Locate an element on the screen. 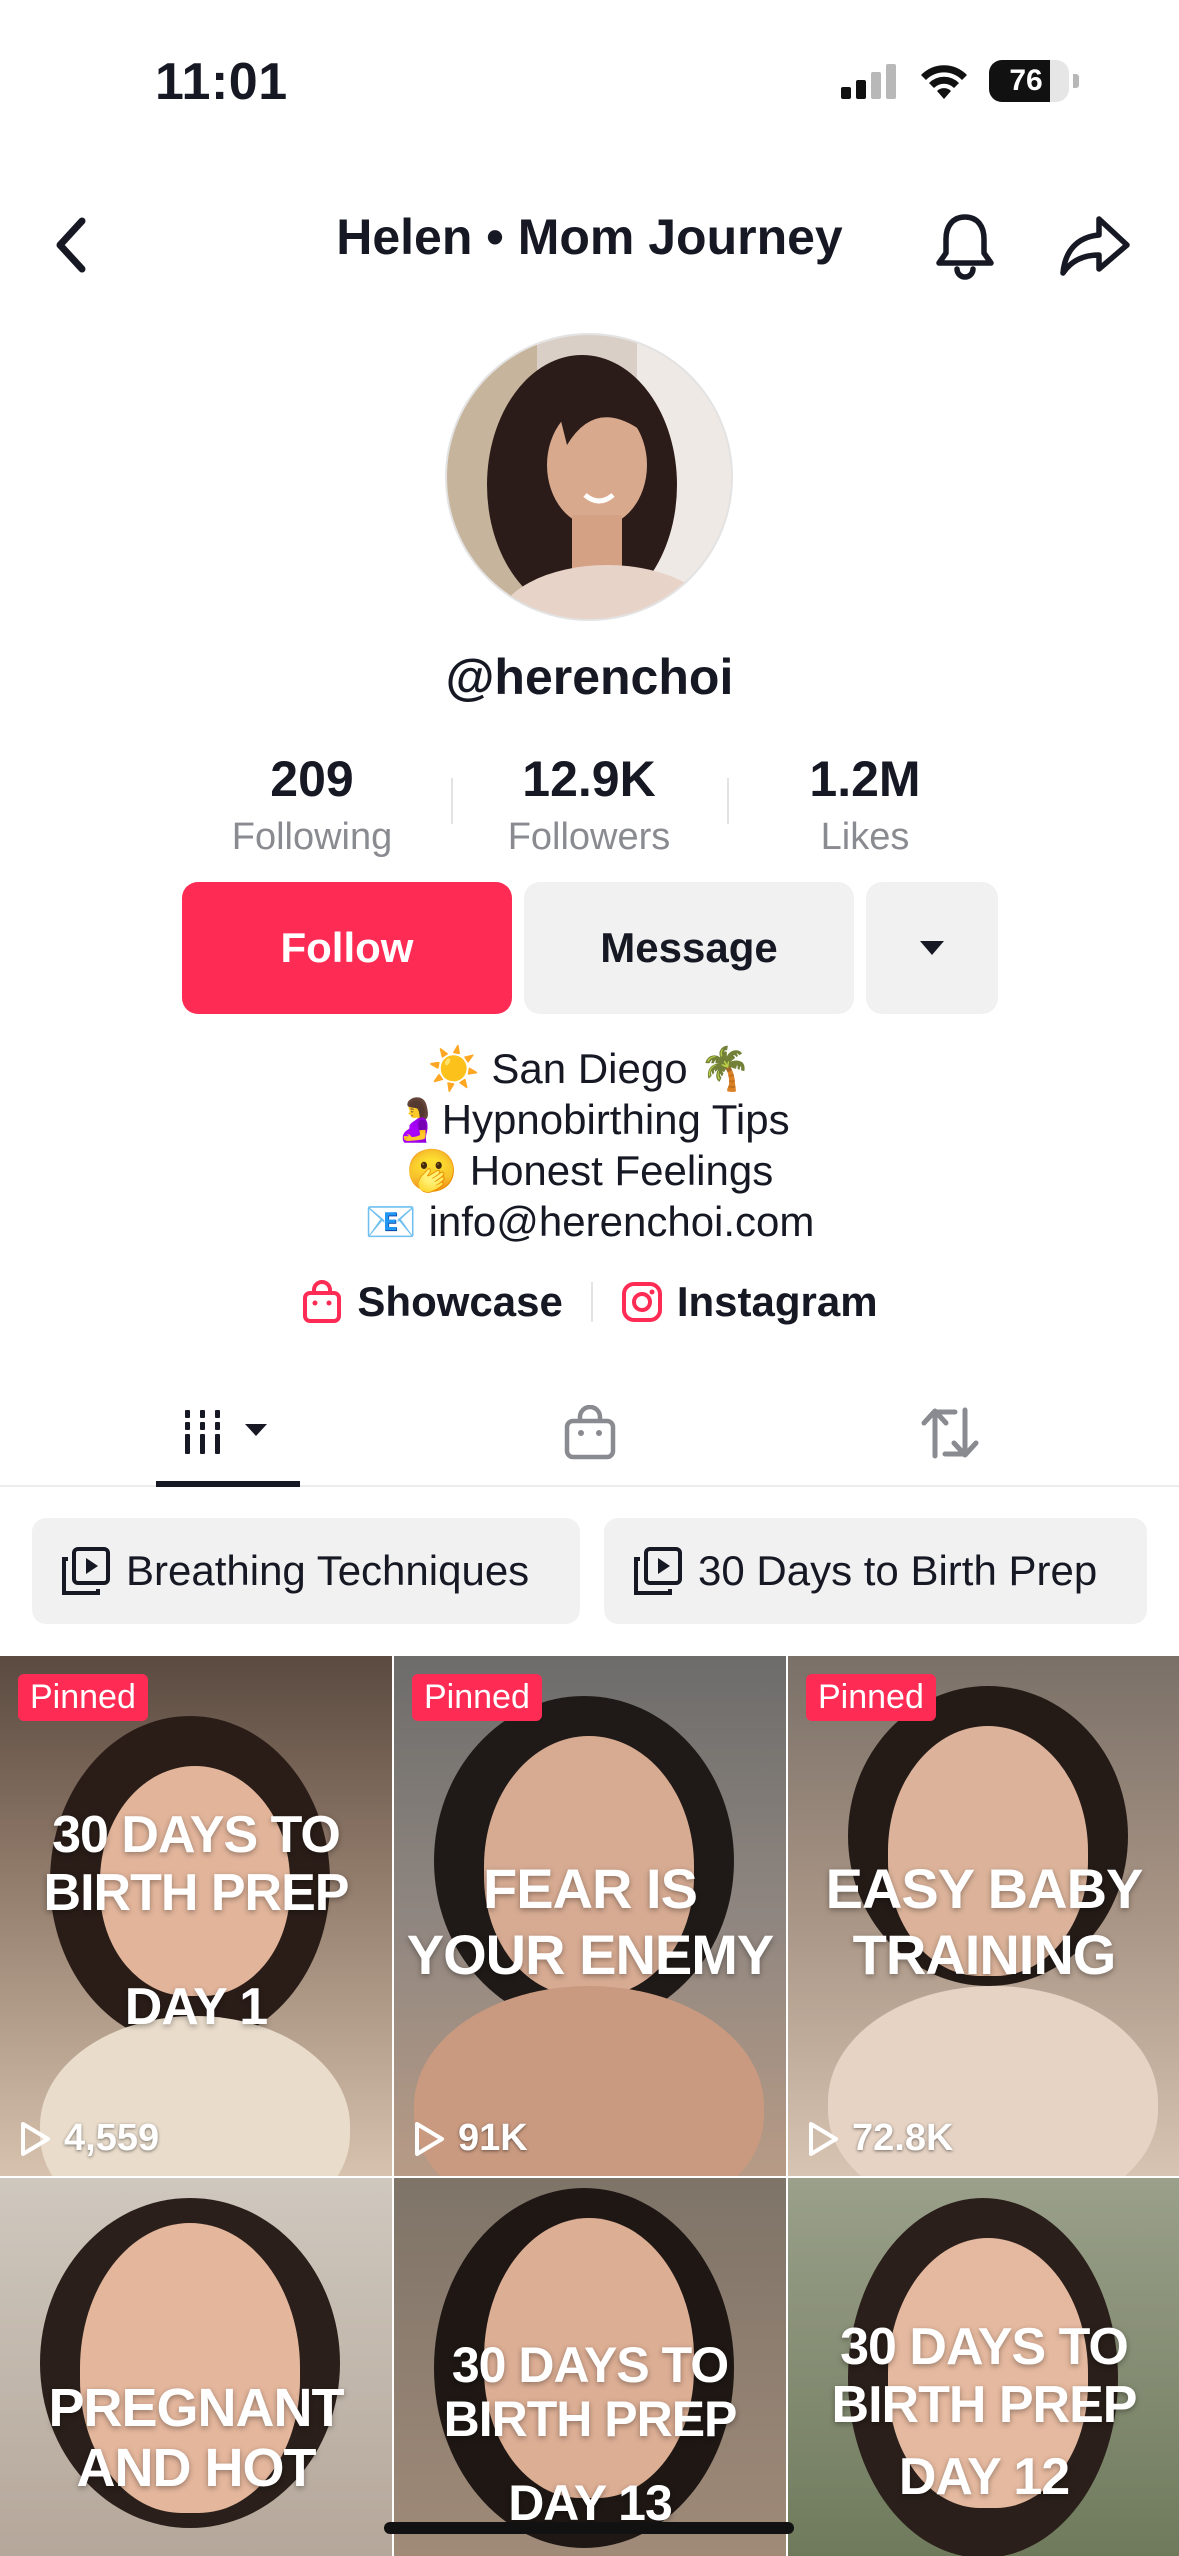  caption-line: AND HOT is located at coordinates (196, 2468).